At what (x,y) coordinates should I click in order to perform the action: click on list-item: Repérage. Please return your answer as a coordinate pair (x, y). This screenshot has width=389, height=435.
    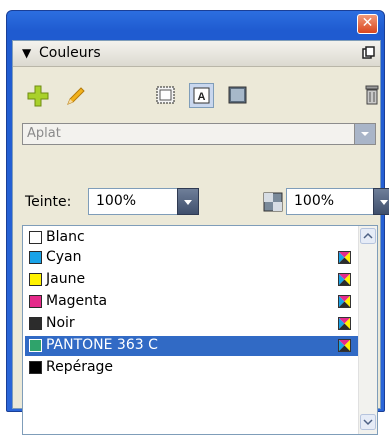
    Looking at the image, I should click on (192, 368).